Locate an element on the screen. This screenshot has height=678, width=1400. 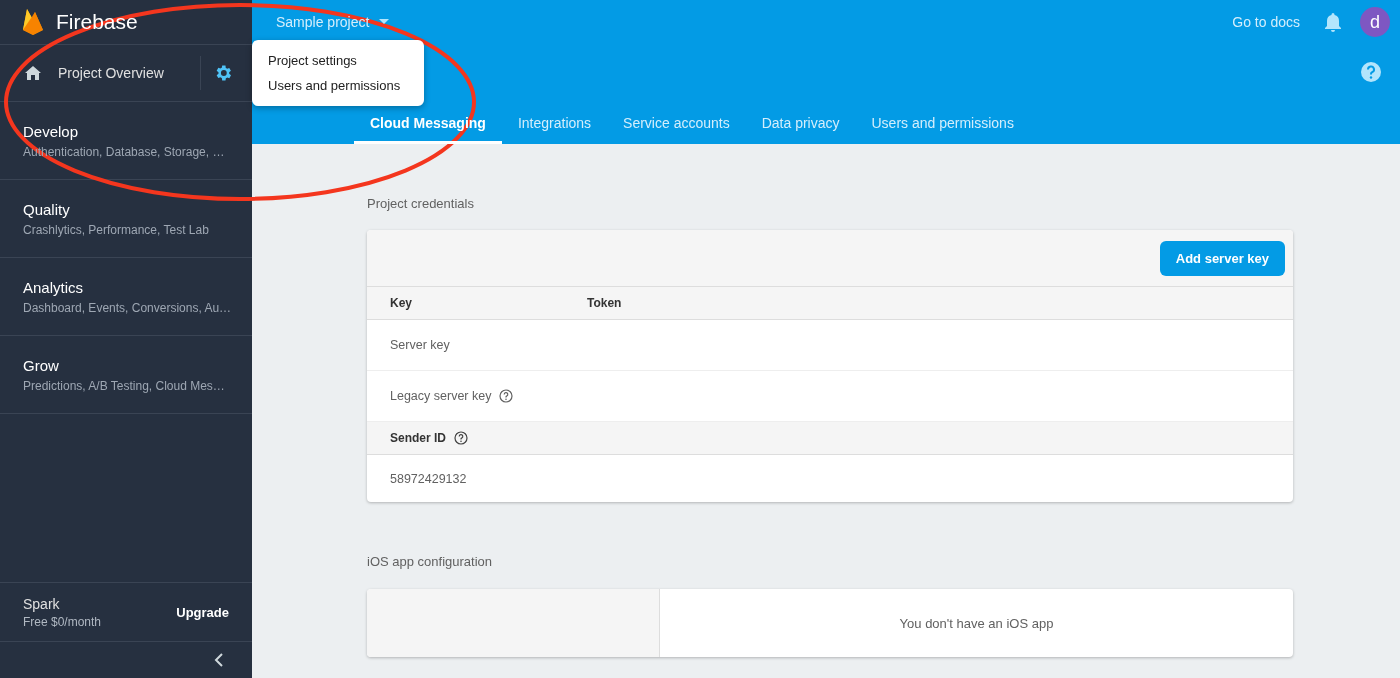
collapse-chevron-icon is located at coordinates (219, 660).